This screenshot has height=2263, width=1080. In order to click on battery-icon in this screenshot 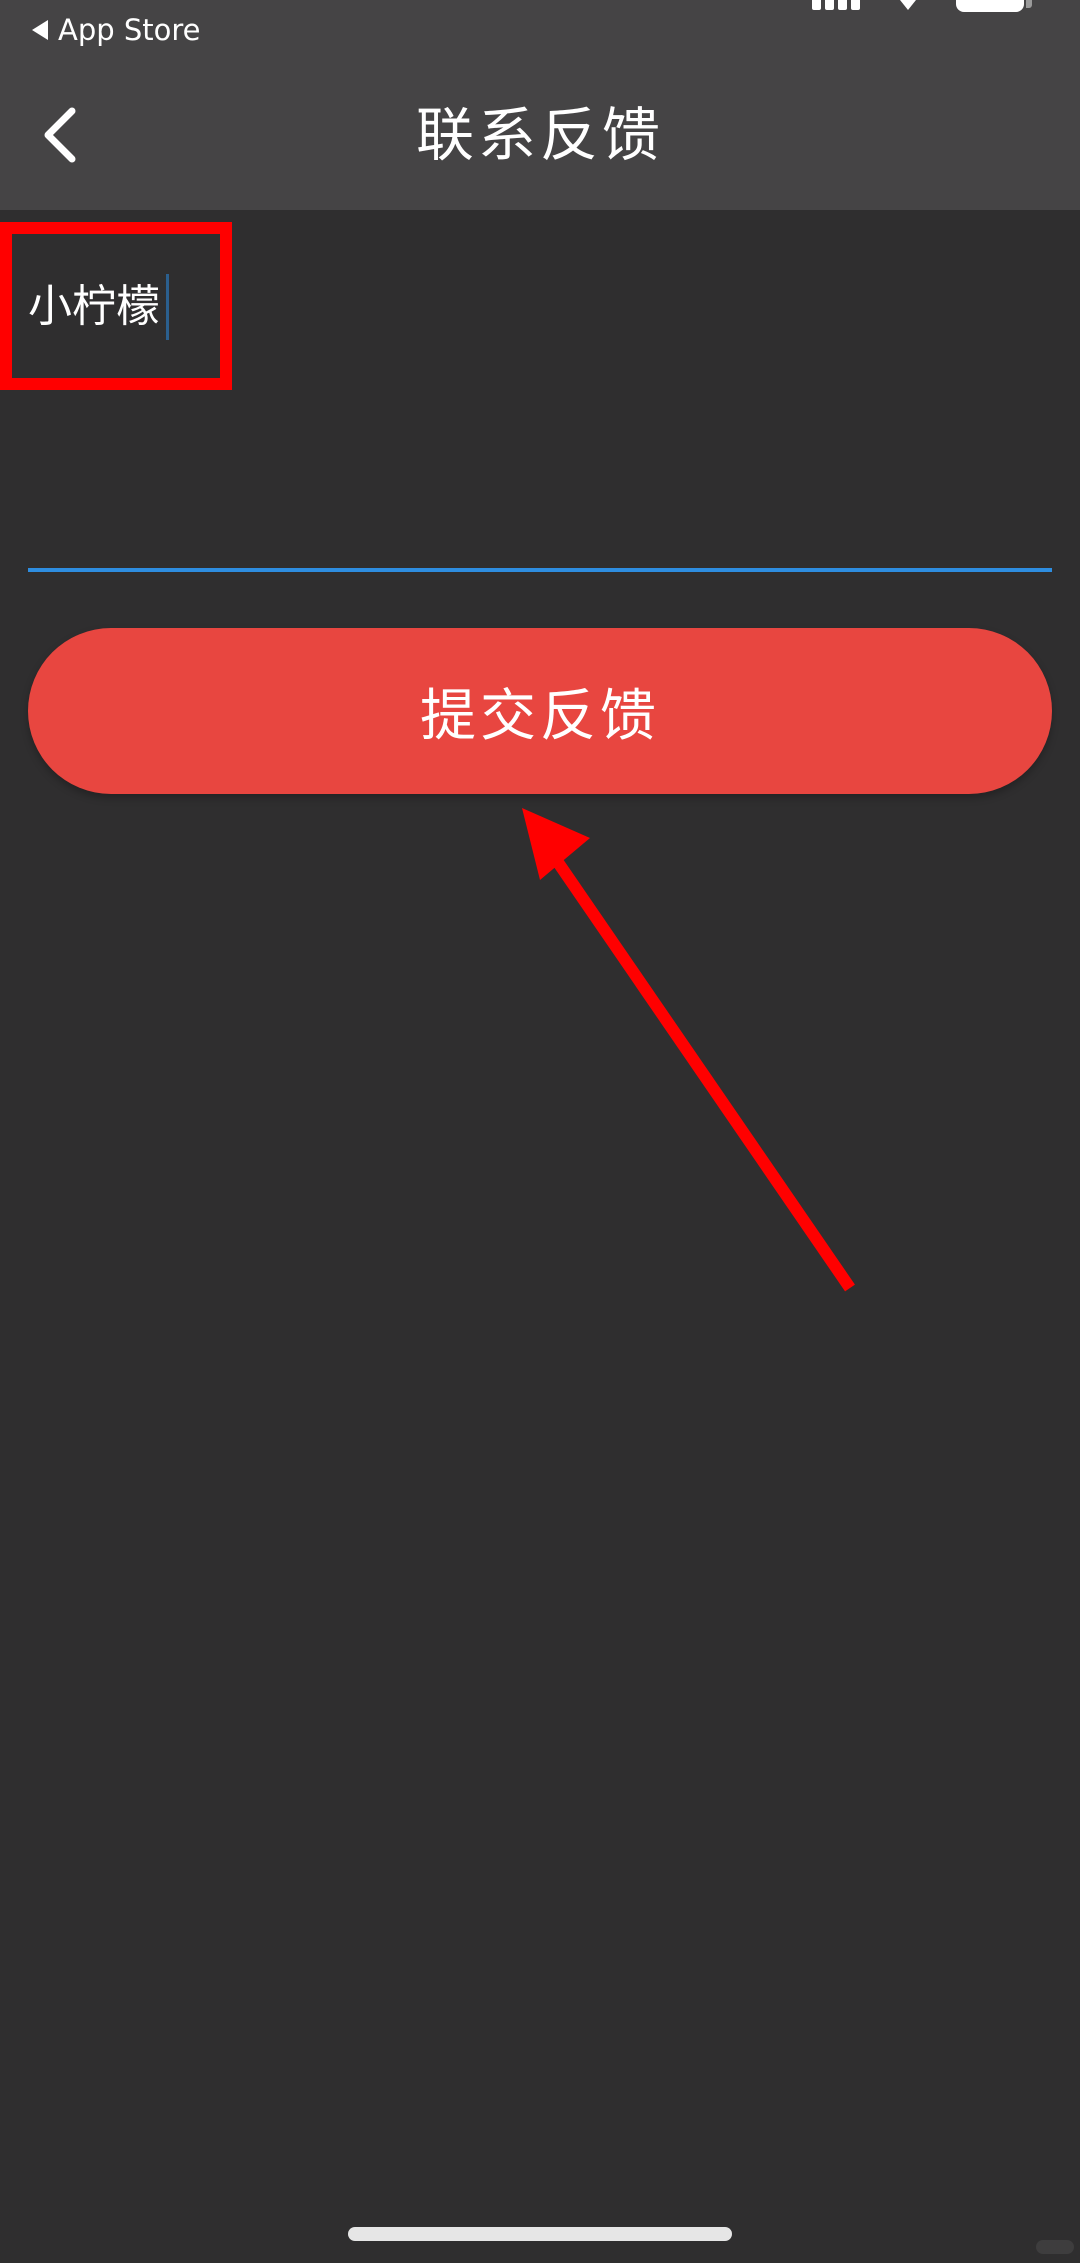, I will do `click(994, 6)`.